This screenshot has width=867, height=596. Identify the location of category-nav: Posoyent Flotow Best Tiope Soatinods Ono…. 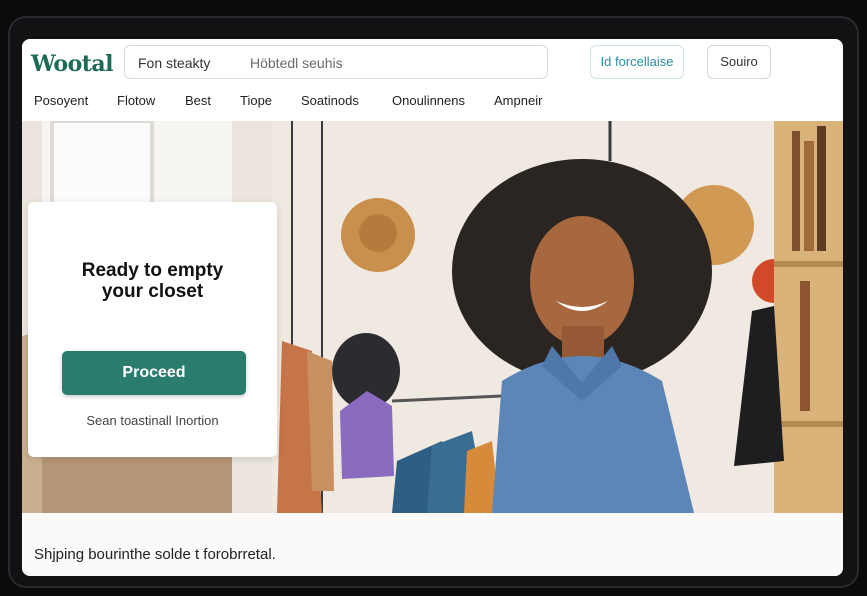
(432, 105).